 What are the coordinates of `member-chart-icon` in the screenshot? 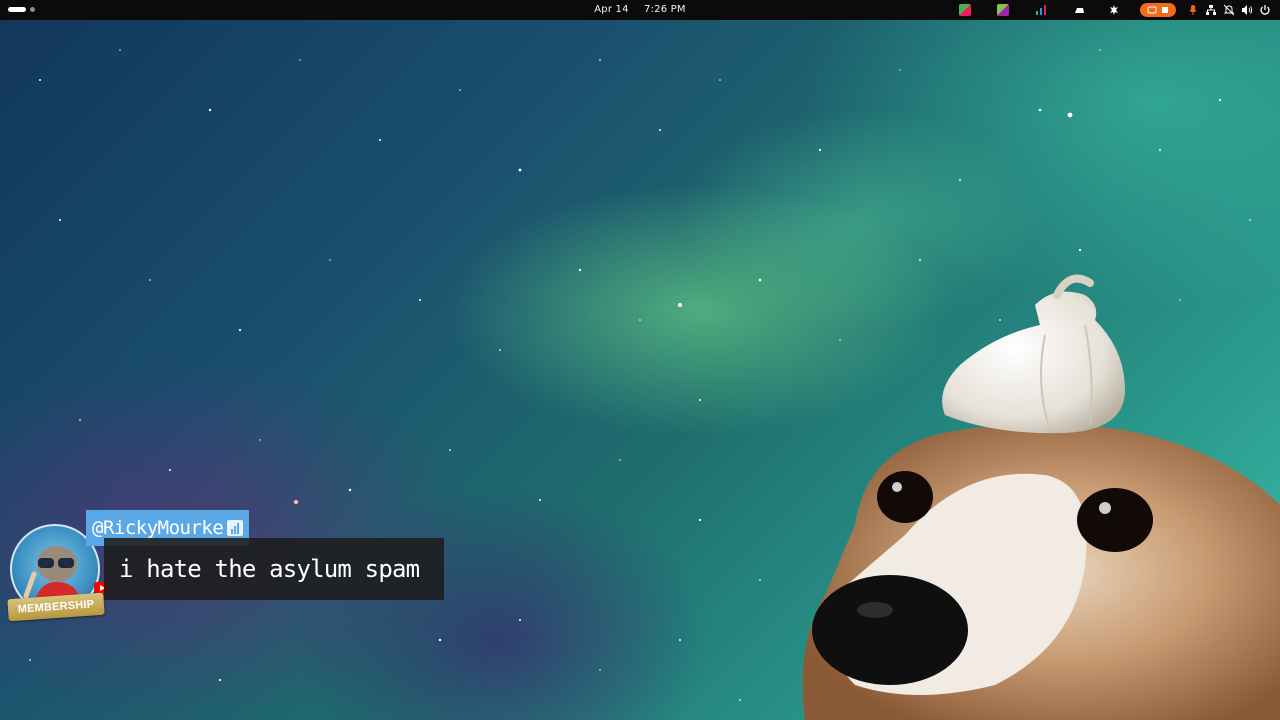 It's located at (235, 528).